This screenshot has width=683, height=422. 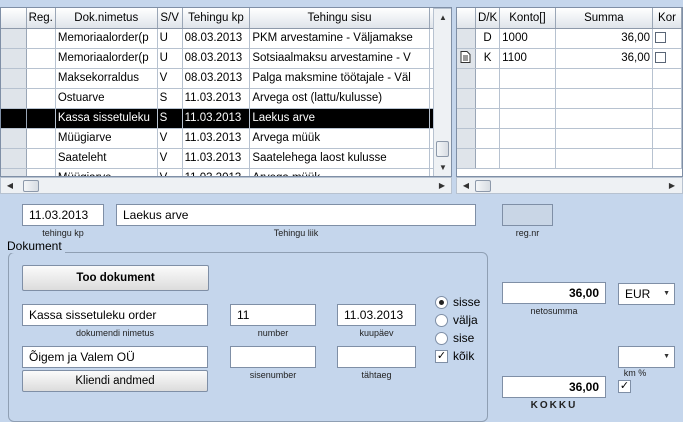 I want to click on document-name-field: Kassa sissetuleku order, so click(x=115, y=315).